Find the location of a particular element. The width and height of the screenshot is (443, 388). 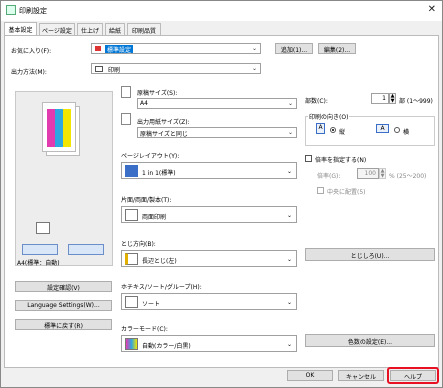

layout-icon-b is located at coordinates (86, 249).